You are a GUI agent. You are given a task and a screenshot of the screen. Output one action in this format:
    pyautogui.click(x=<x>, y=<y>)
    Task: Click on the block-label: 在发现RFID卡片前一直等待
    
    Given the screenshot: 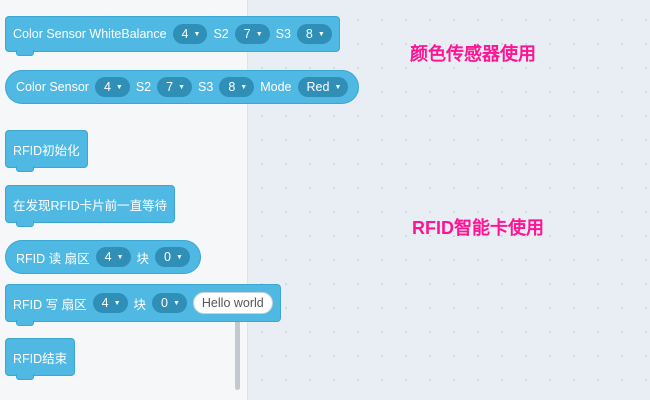 What is the action you would take?
    pyautogui.click(x=90, y=205)
    